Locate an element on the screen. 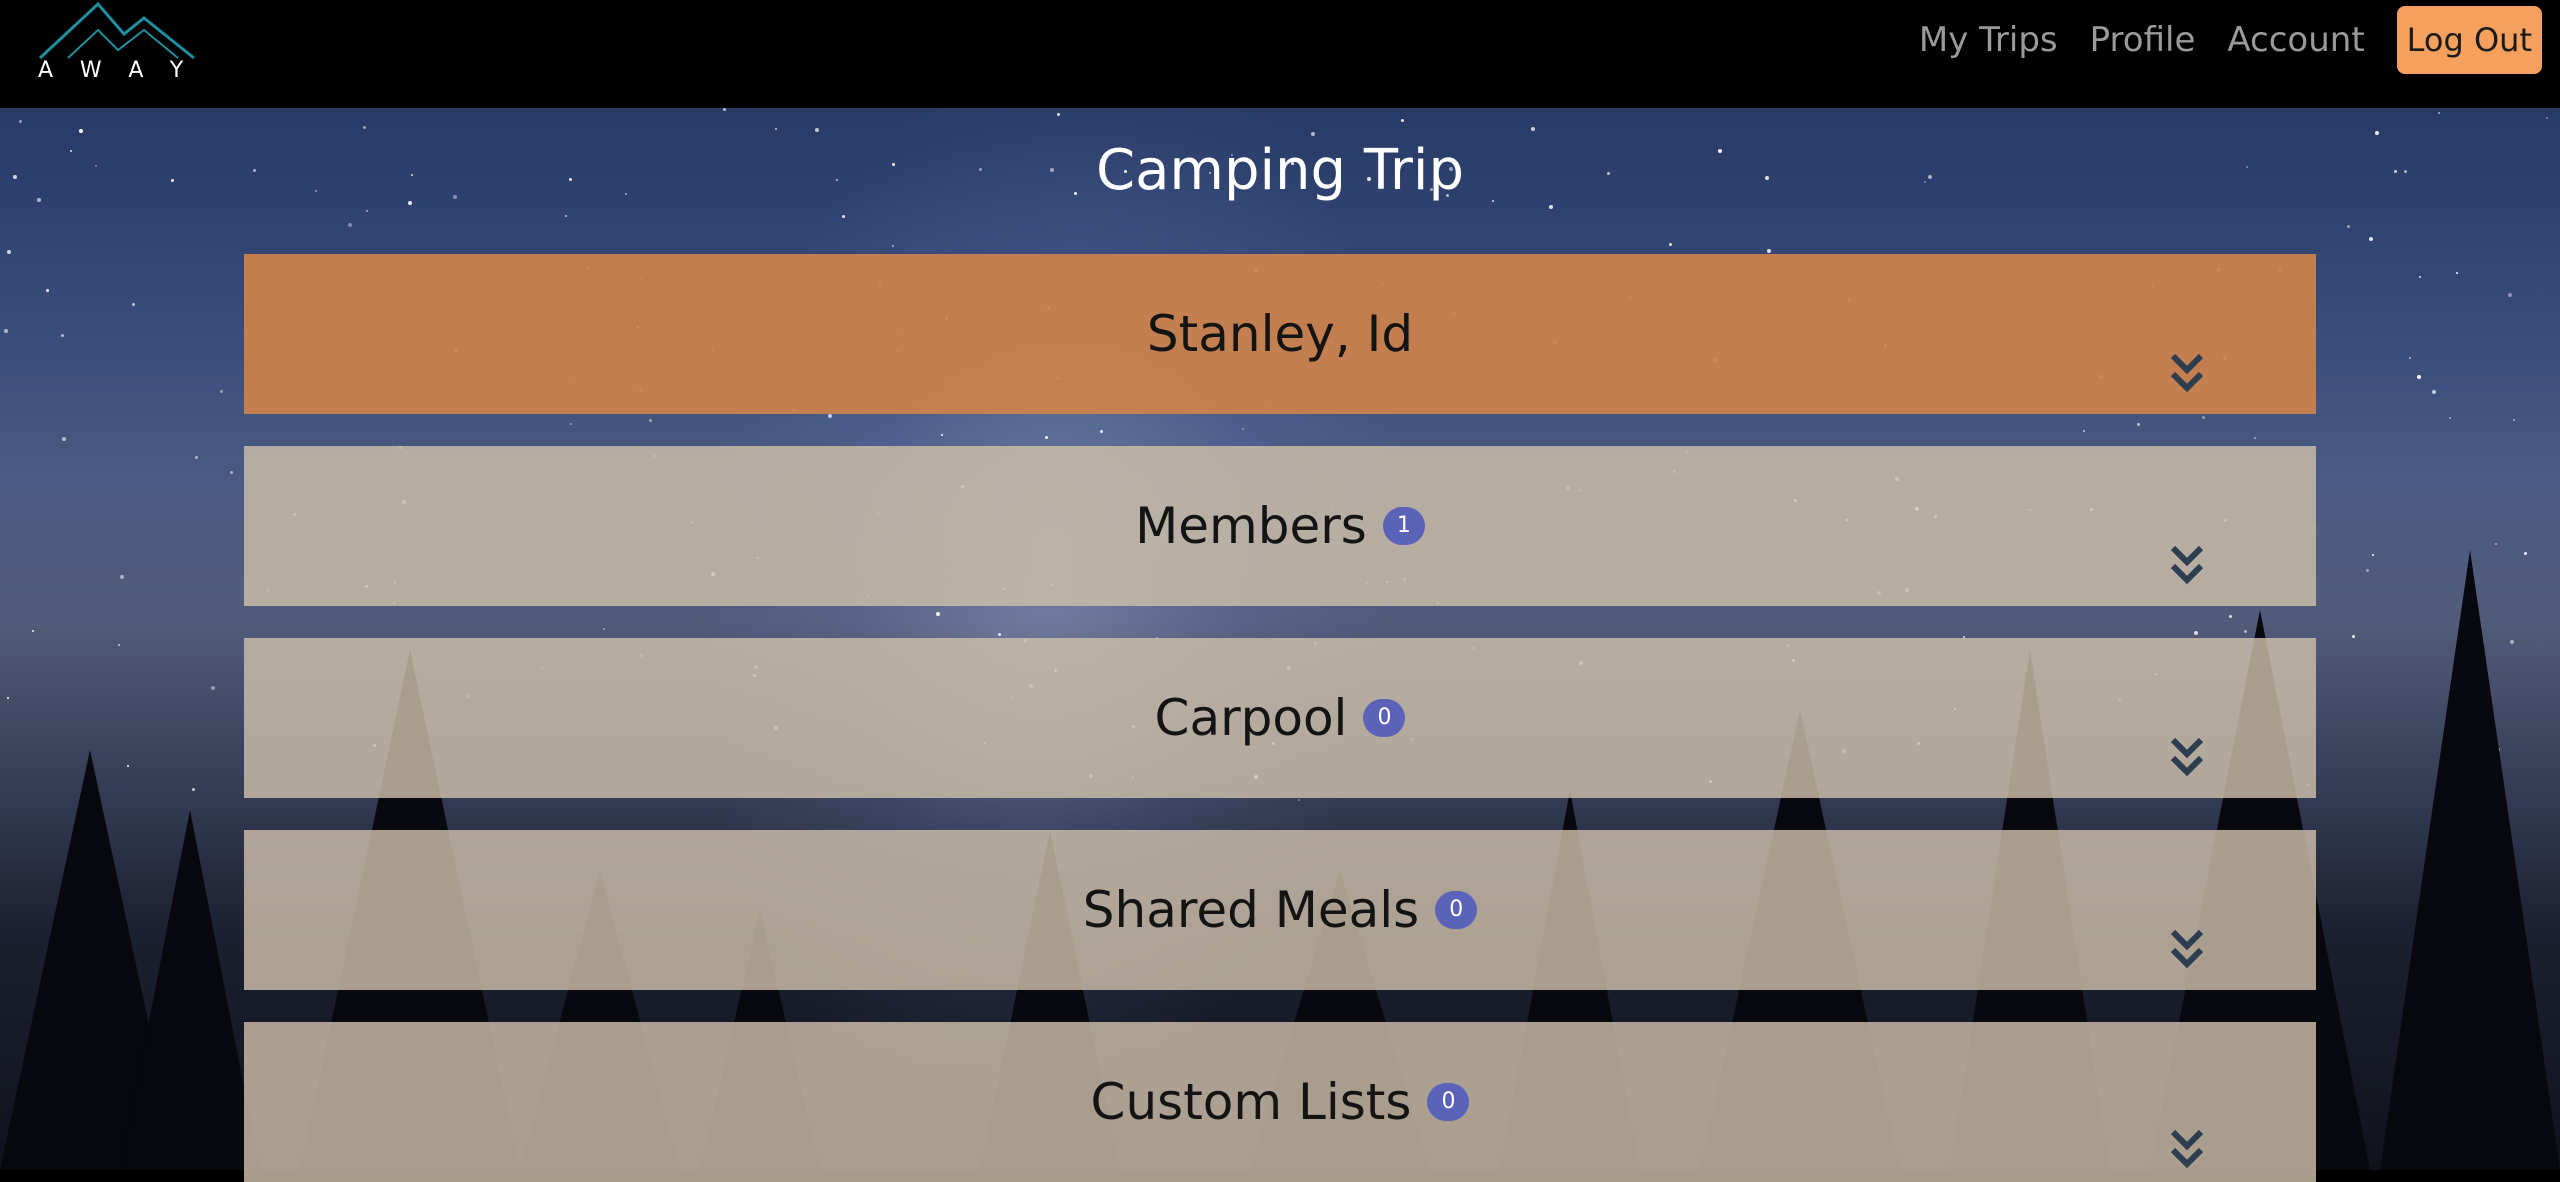  members-count-badge: 1 is located at coordinates (1403, 526).